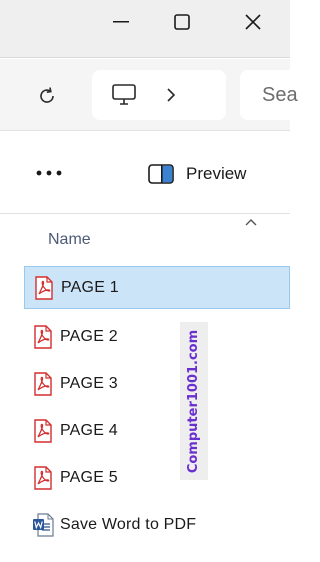 The width and height of the screenshot is (320, 562). What do you see at coordinates (90, 287) in the screenshot?
I see `file-name: PAGE 1` at bounding box center [90, 287].